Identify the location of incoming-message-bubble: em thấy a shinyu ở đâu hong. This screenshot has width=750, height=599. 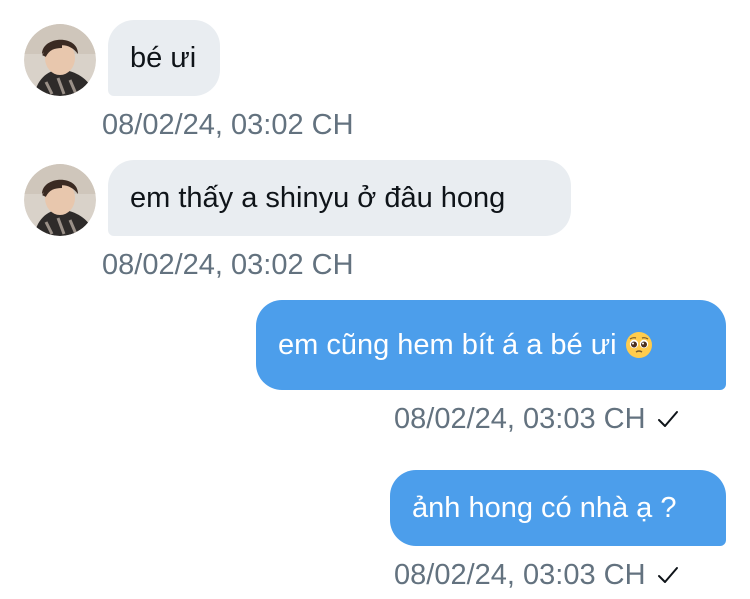
(339, 198).